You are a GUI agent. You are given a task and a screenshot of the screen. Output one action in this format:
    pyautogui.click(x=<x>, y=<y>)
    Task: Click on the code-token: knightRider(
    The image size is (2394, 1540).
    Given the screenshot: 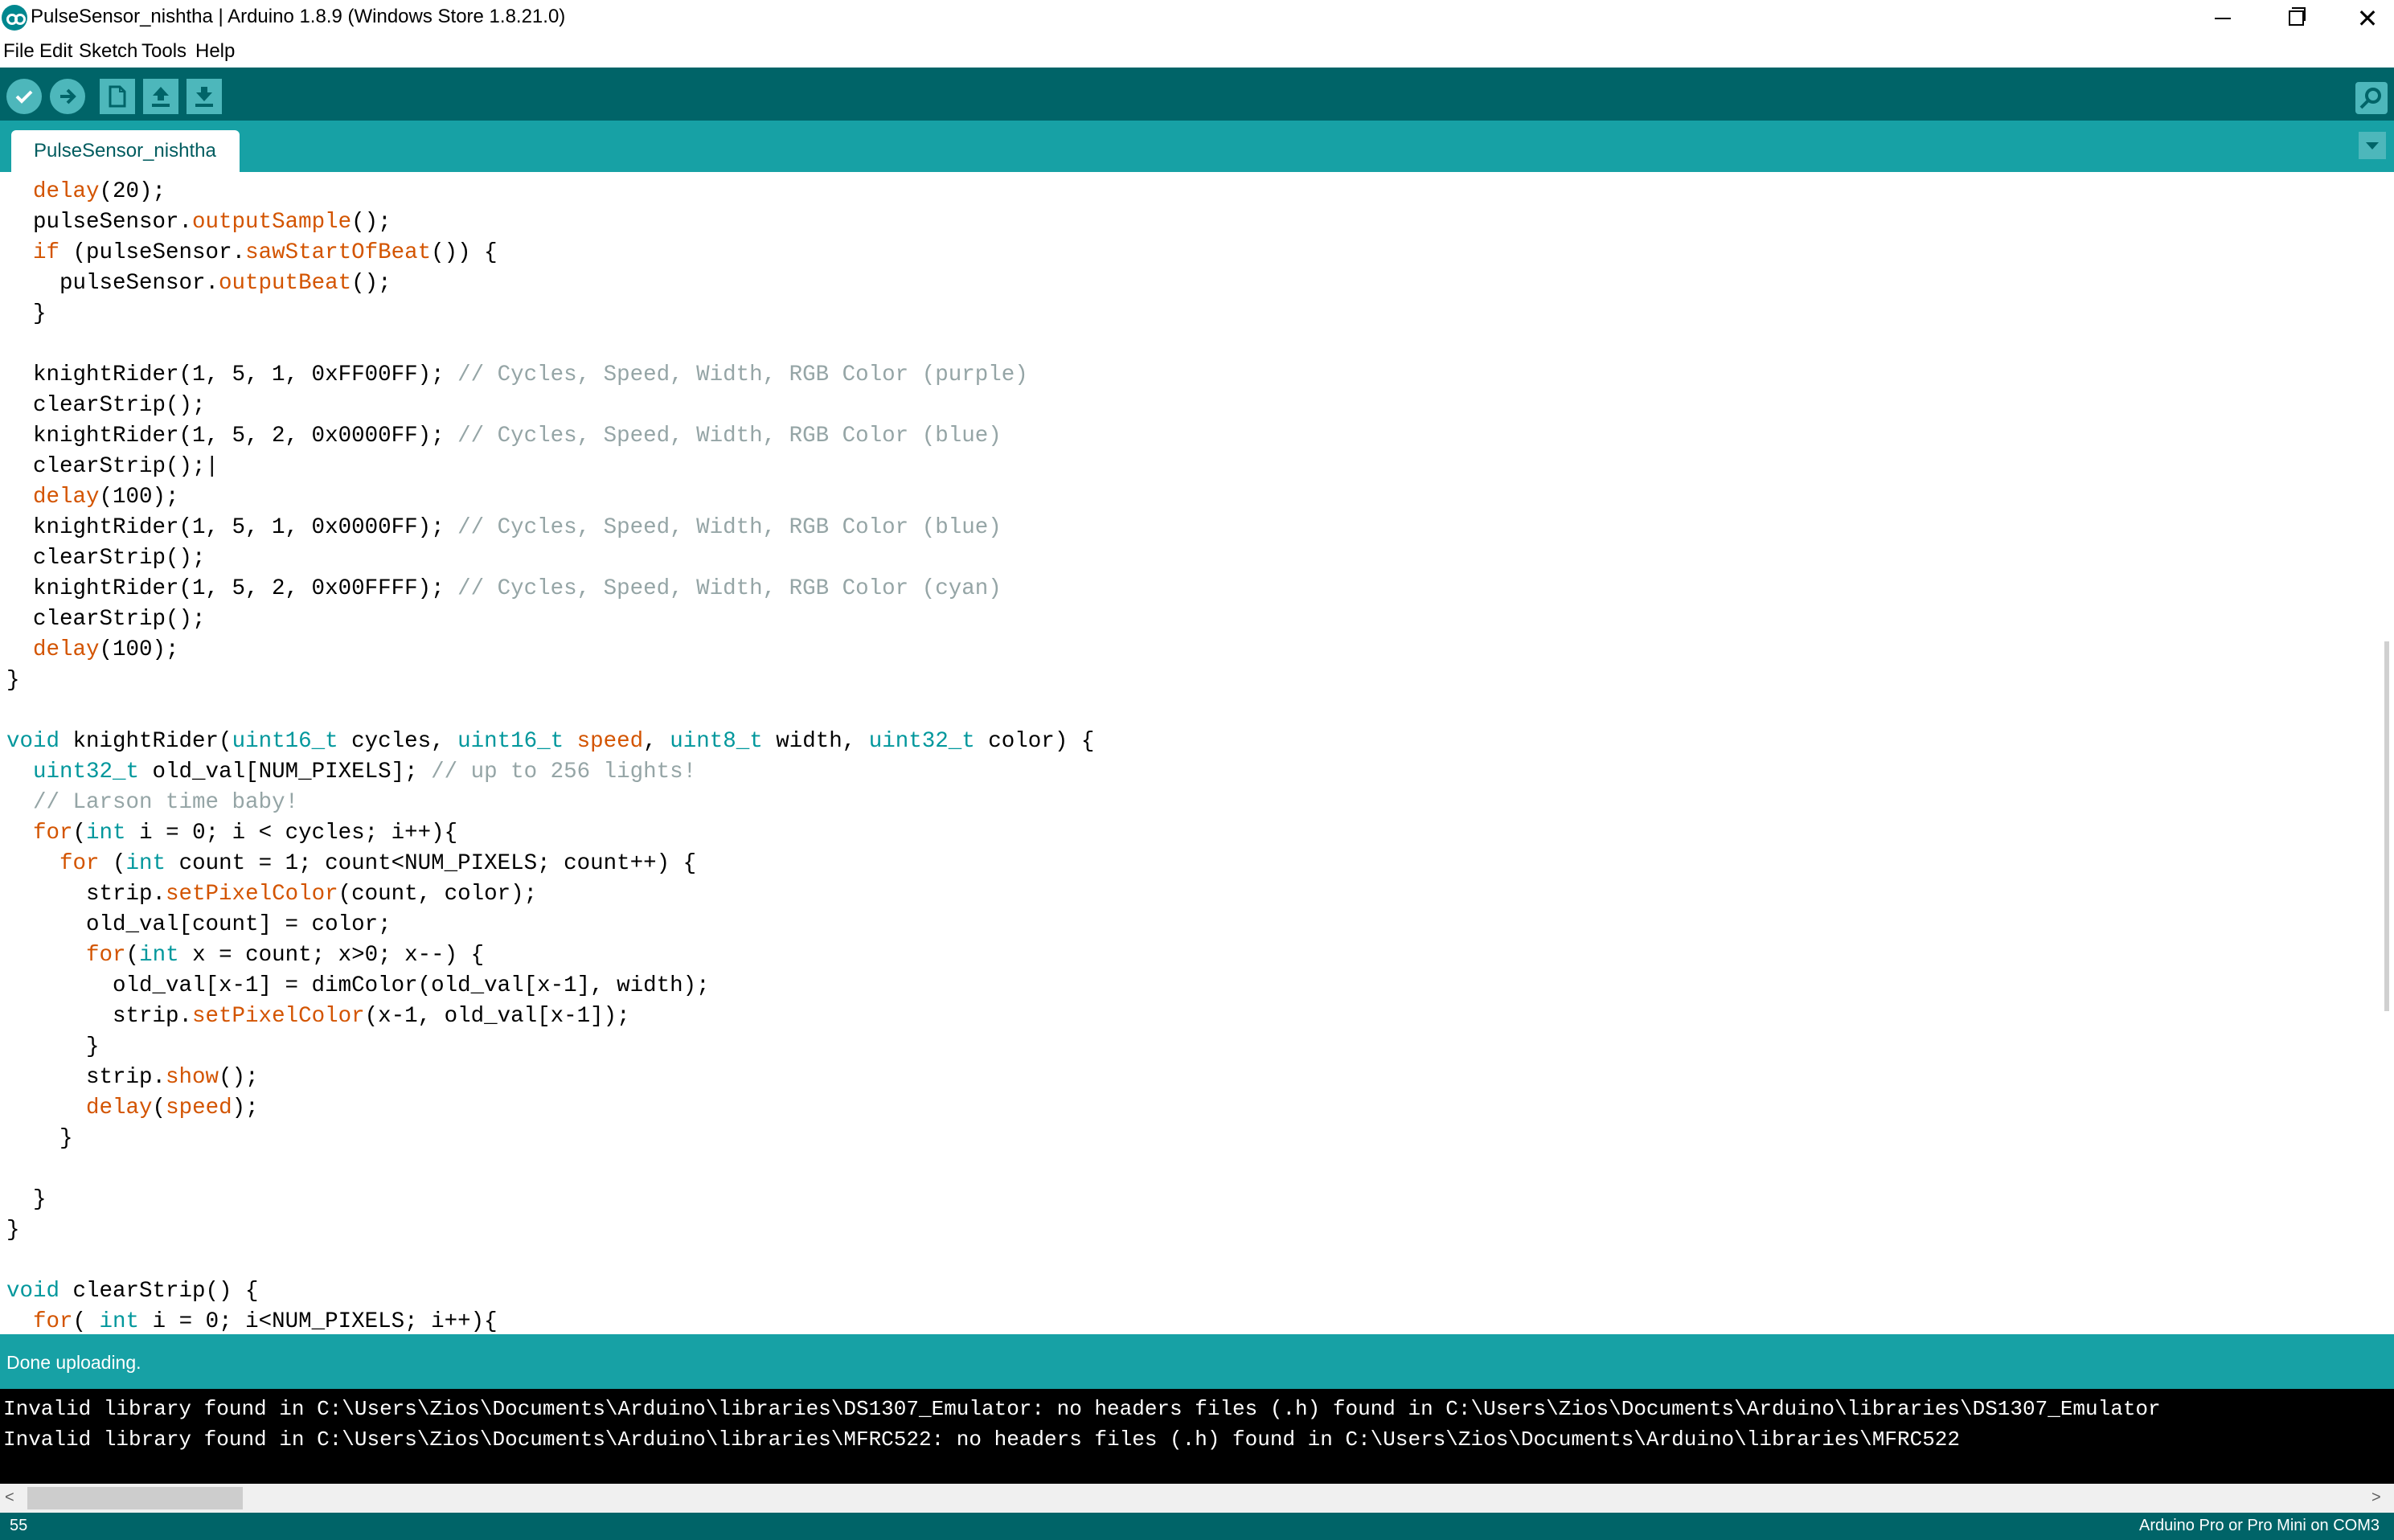 What is the action you would take?
    pyautogui.click(x=145, y=742)
    